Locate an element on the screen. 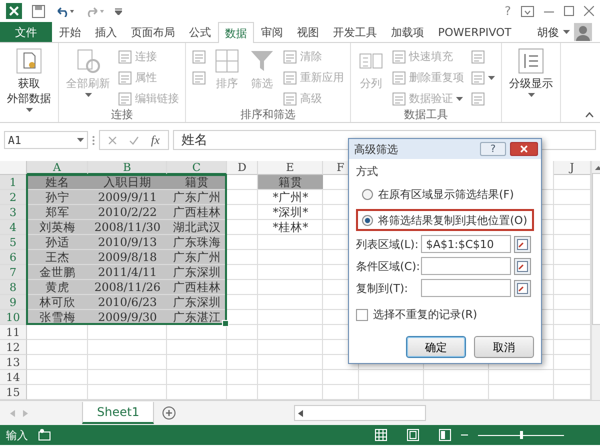  table-cell: 姓名 is located at coordinates (57, 182).